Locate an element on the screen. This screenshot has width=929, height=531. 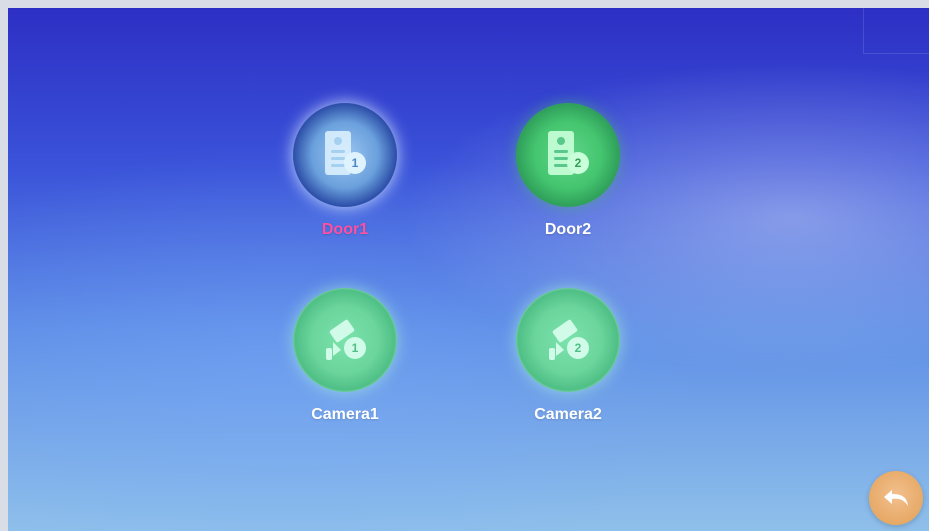
camera1-tile: 1 Camera1 is located at coordinates (345, 356).